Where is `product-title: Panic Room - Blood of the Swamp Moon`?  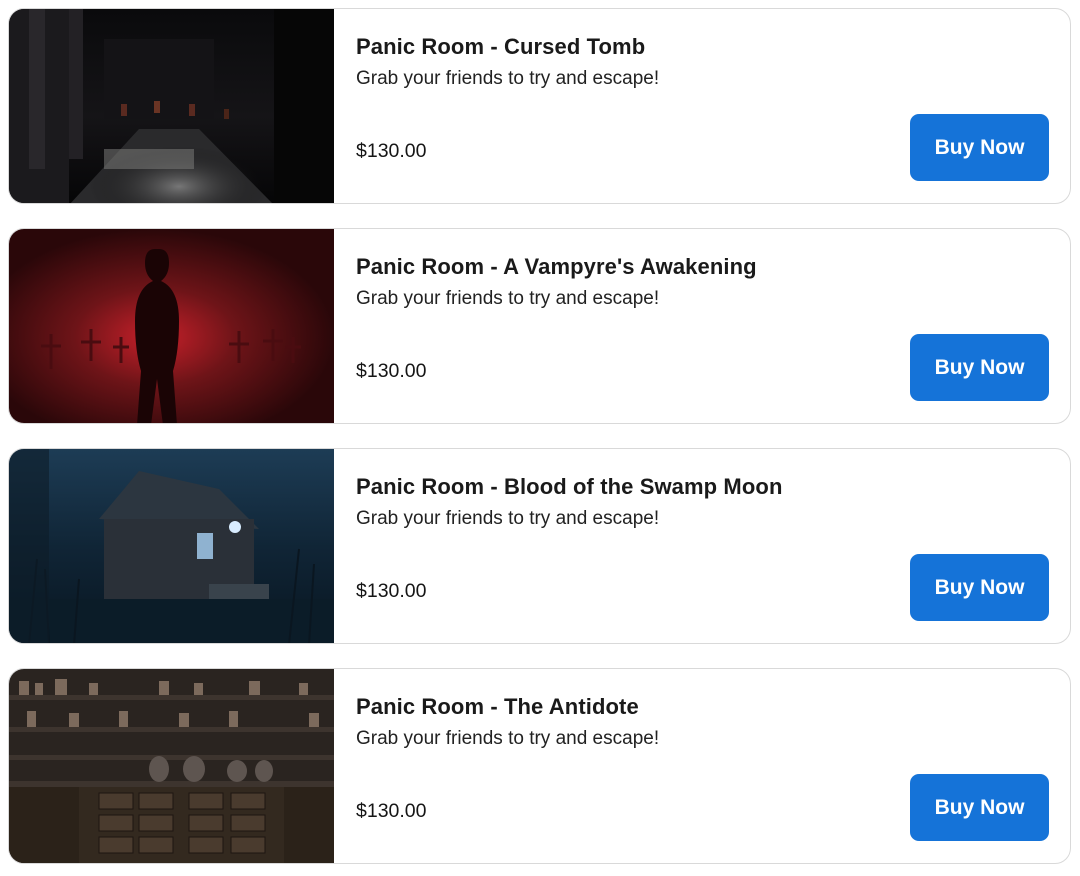 product-title: Panic Room - Blood of the Swamp Moon is located at coordinates (569, 486).